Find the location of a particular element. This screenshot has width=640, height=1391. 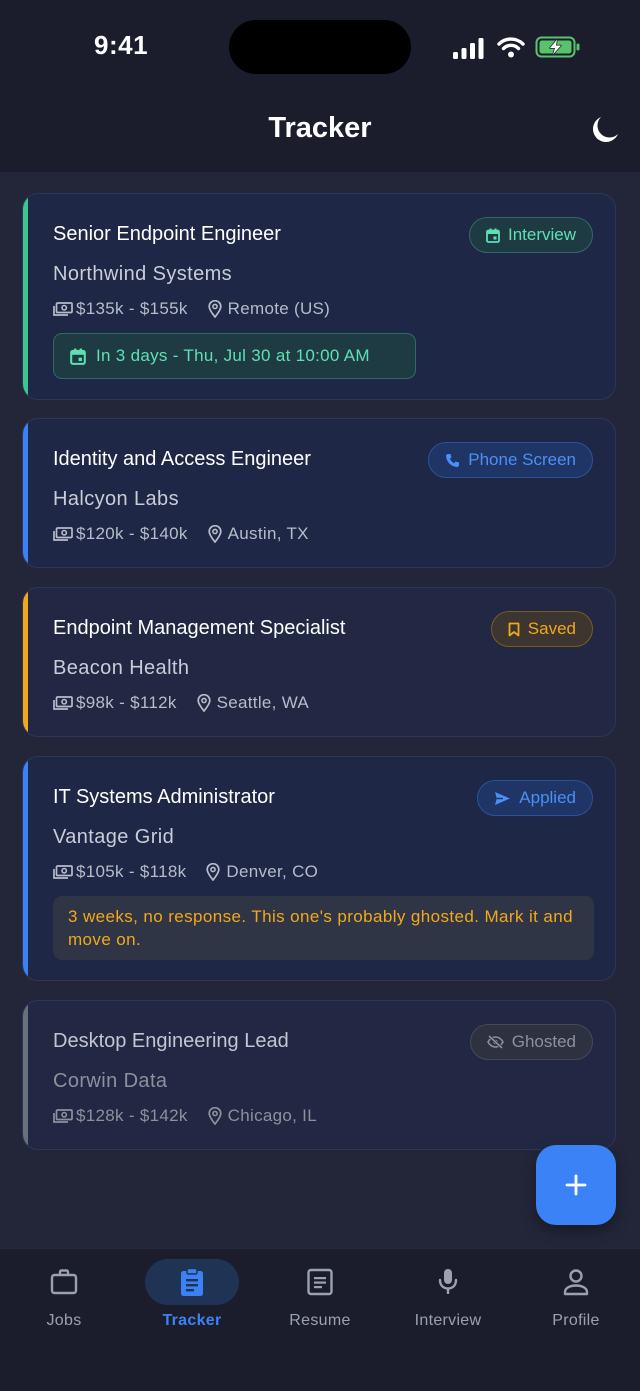

company-name: Corwin Data is located at coordinates (110, 1081).